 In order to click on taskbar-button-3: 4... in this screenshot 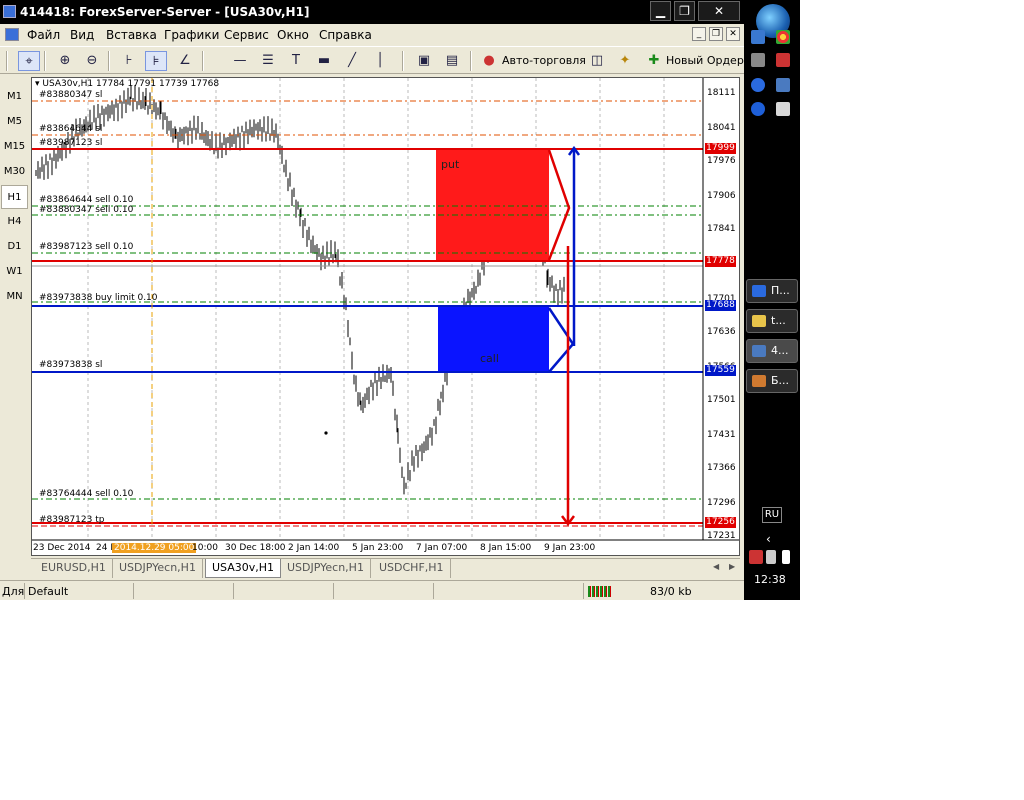, I will do `click(772, 351)`.